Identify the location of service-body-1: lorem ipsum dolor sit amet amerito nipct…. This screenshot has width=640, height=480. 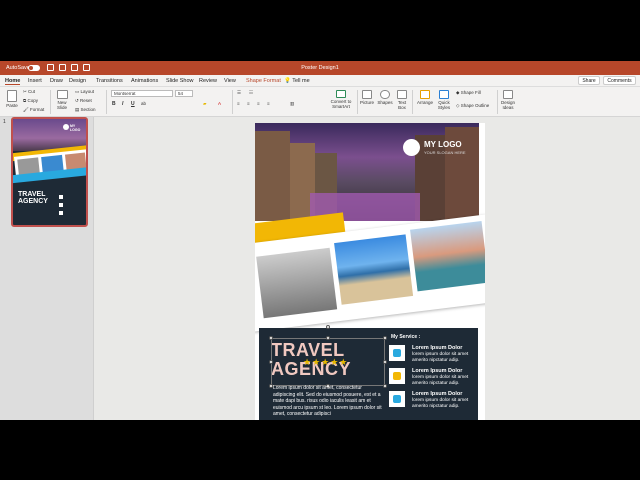
(440, 357).